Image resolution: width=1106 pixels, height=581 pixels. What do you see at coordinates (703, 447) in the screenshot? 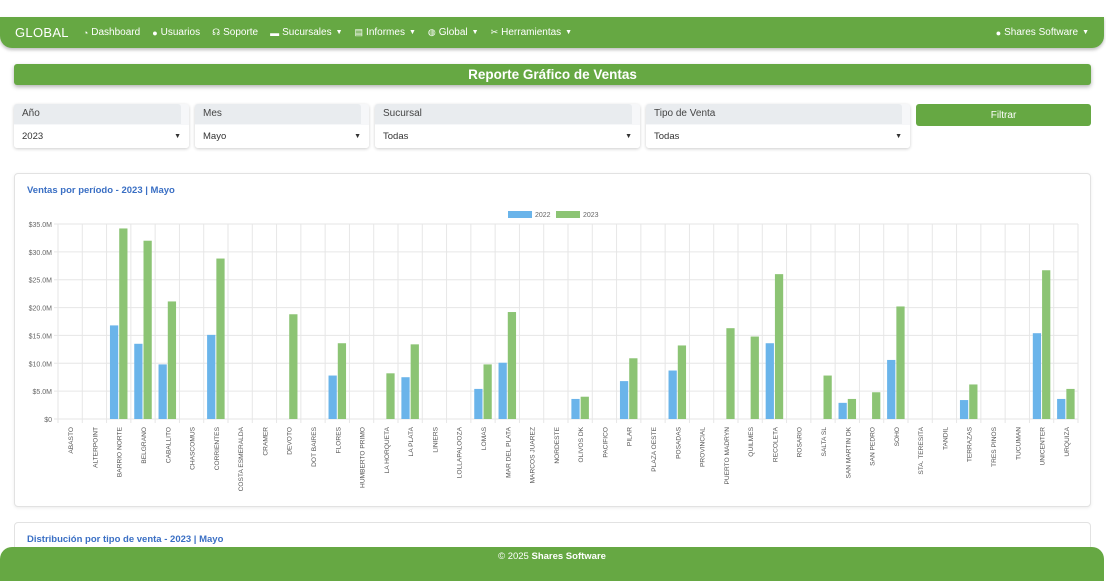
I see `x-tick-label: PROVINCIAL` at bounding box center [703, 447].